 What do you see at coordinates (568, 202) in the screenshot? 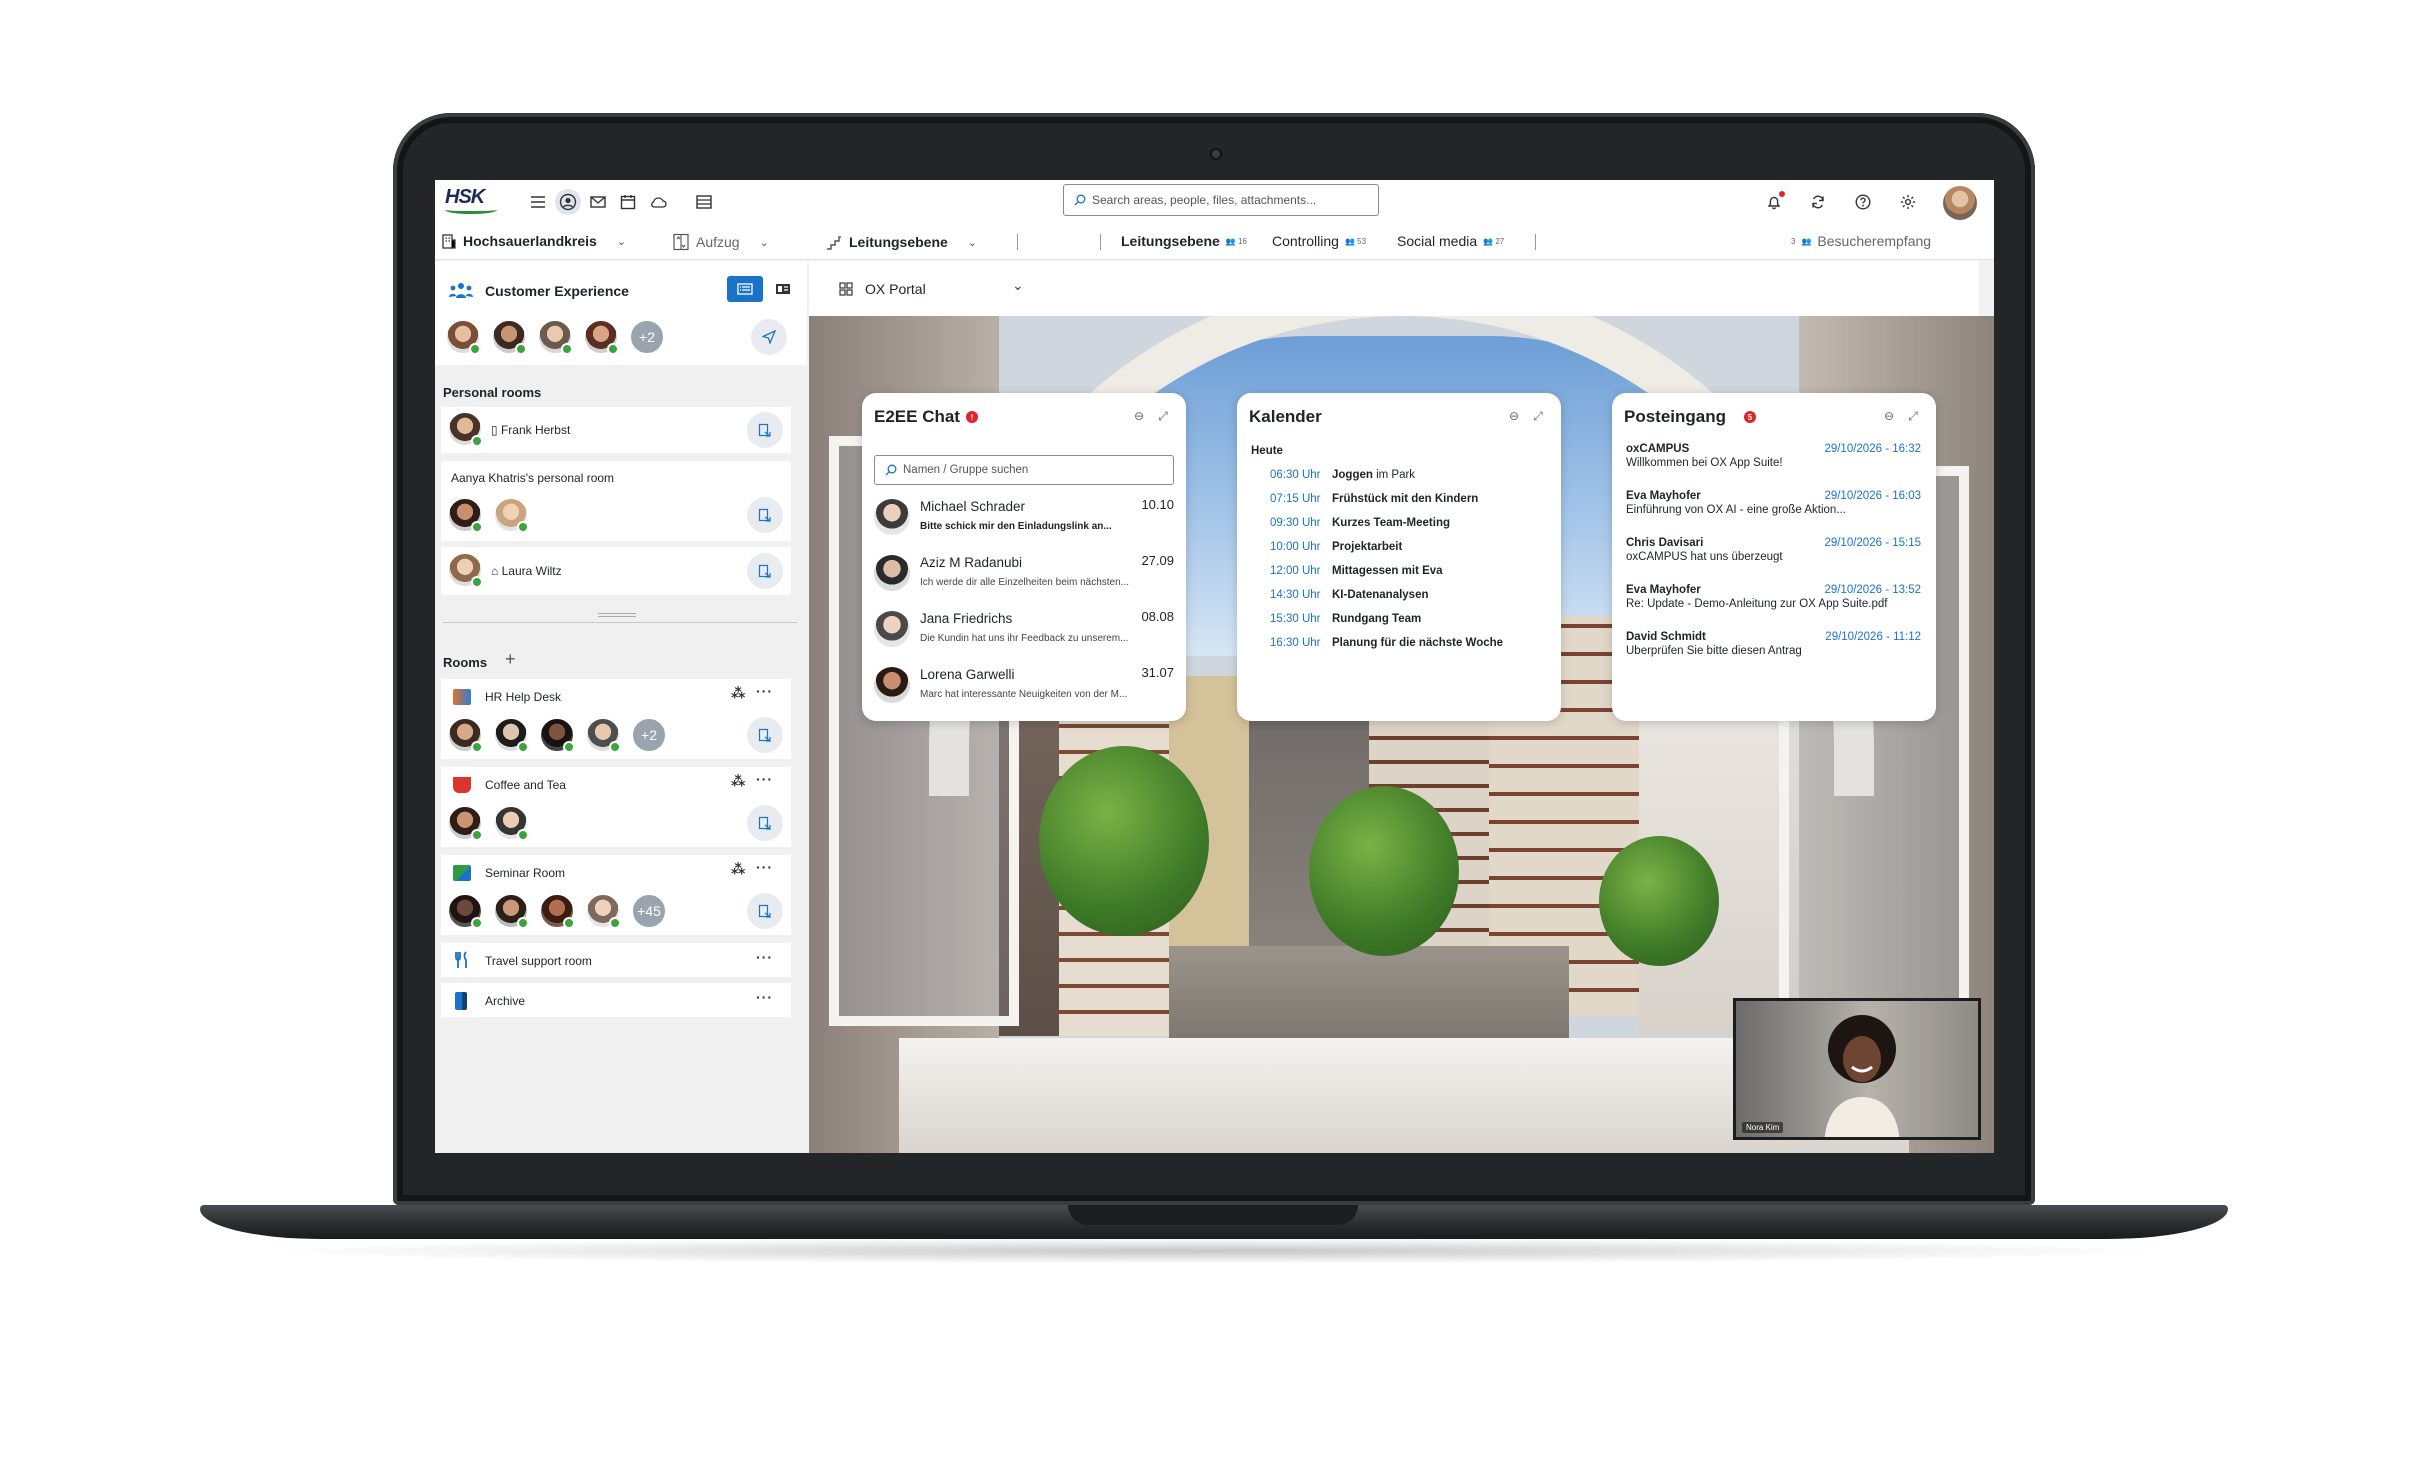
I see `portal-icon` at bounding box center [568, 202].